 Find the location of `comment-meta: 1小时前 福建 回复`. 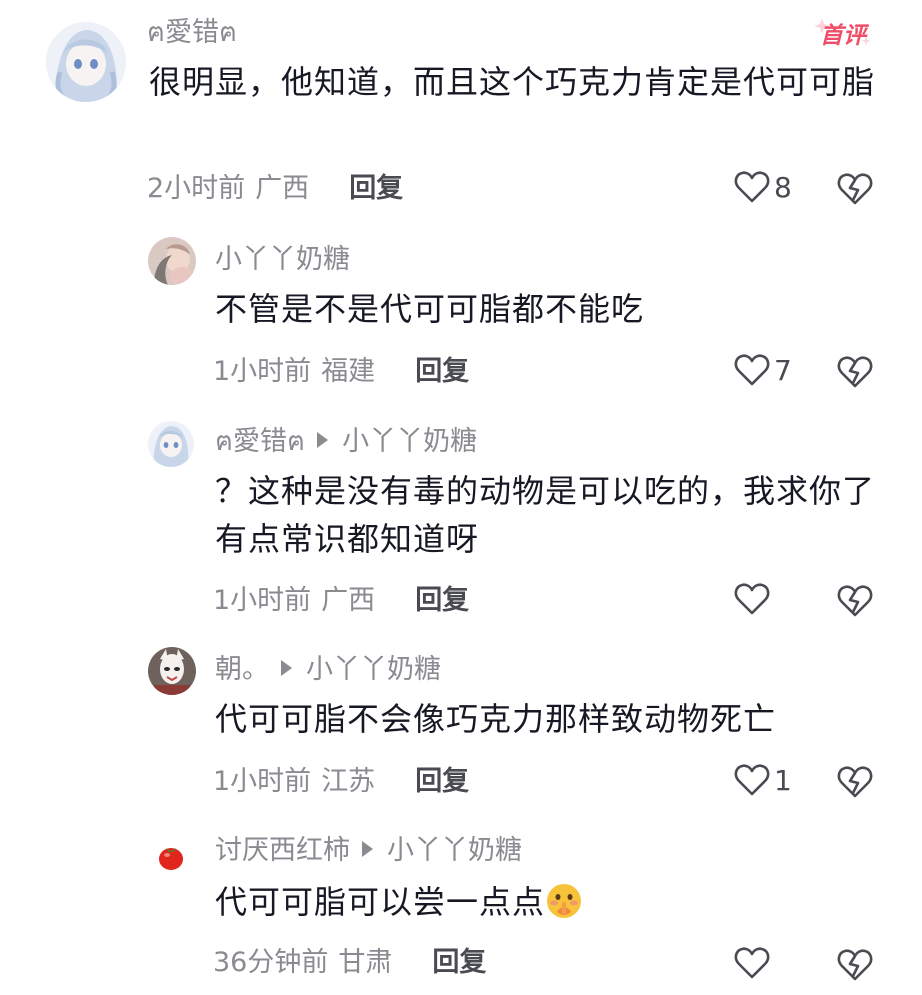

comment-meta: 1小时前 福建 回复 is located at coordinates (341, 372).